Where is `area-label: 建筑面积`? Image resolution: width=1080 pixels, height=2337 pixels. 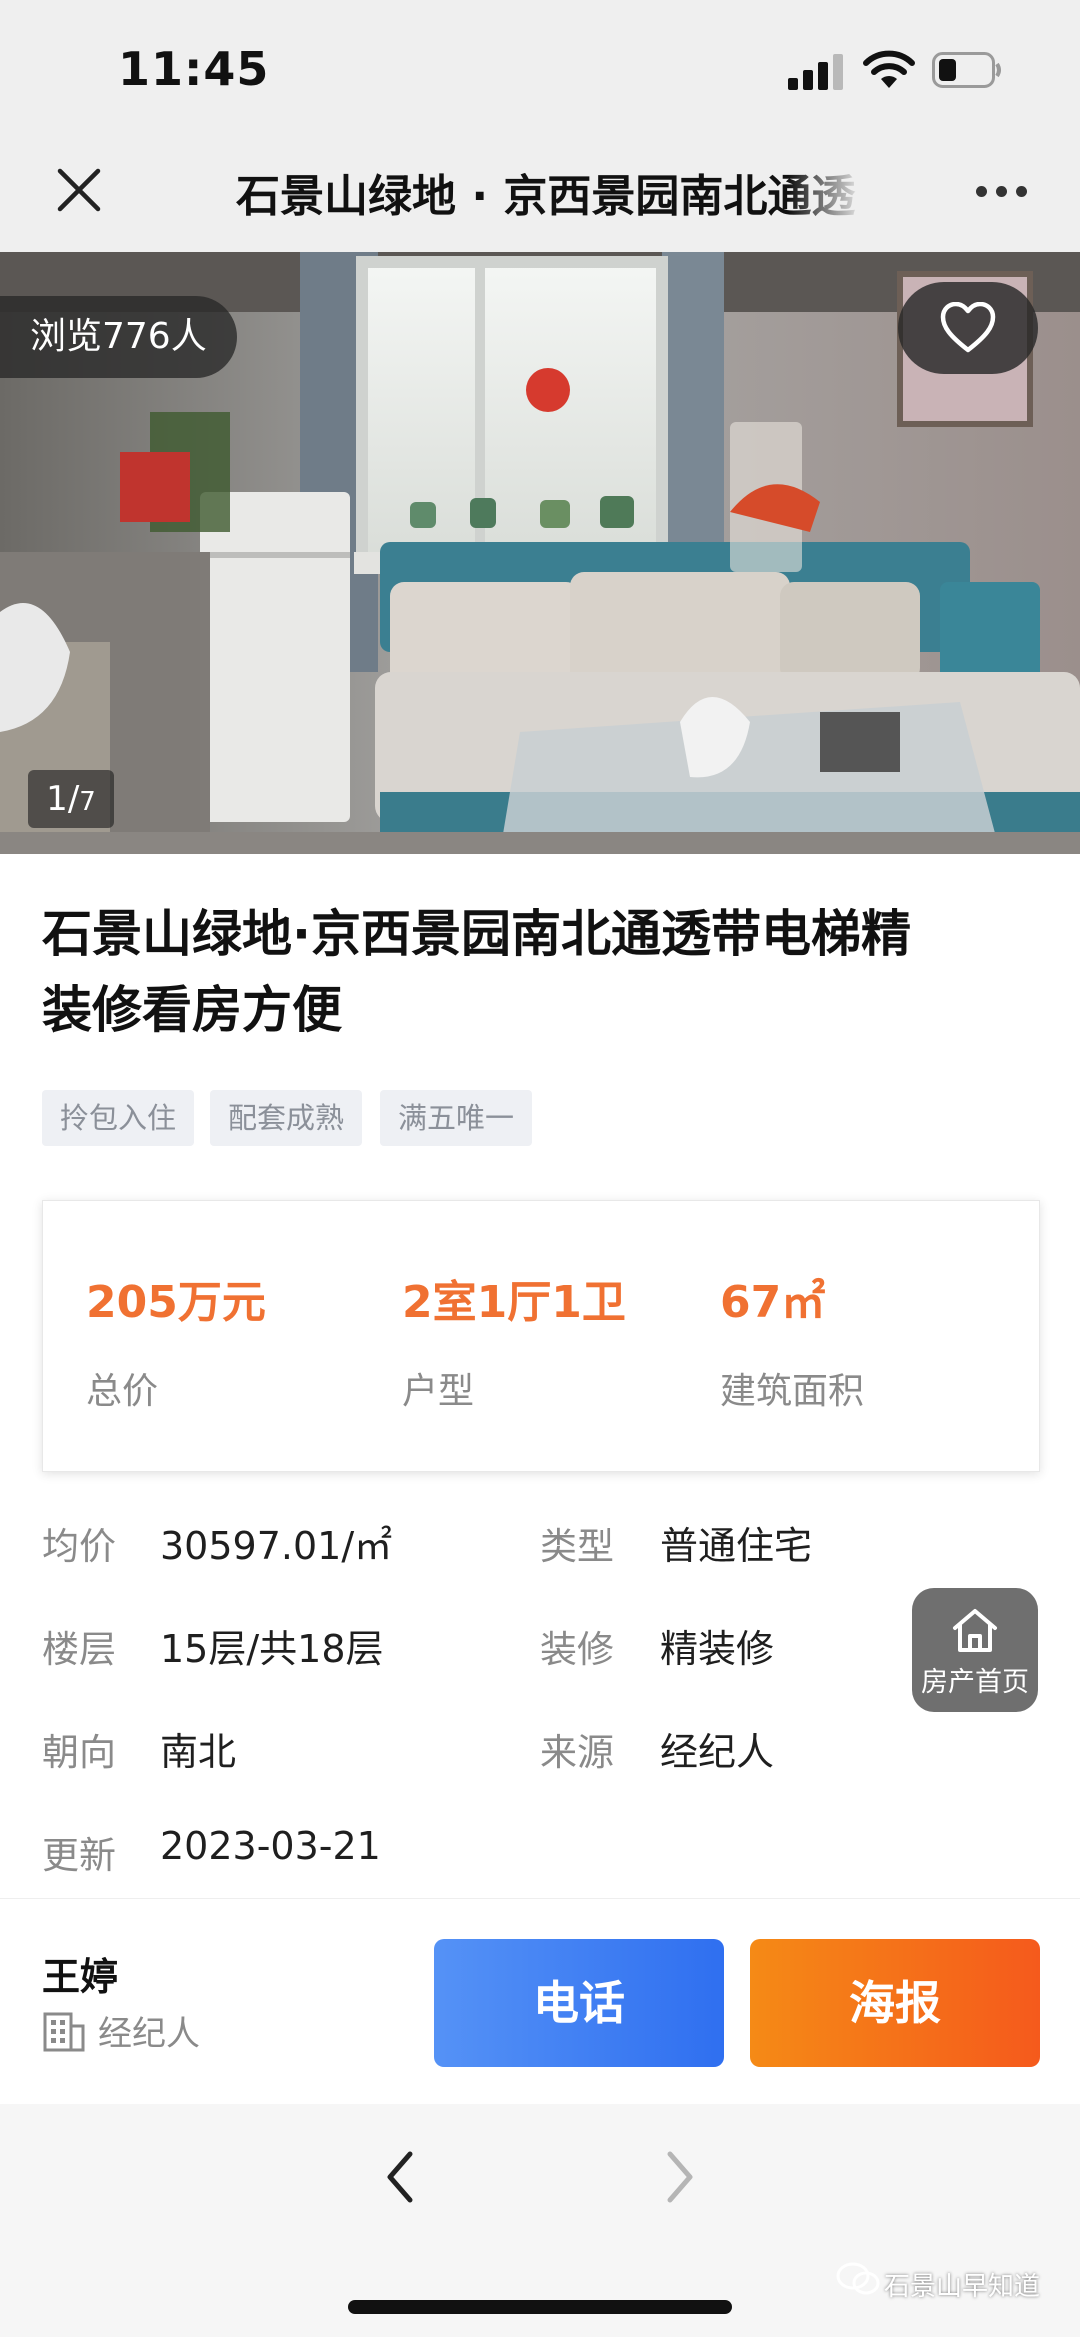
area-label: 建筑面积 is located at coordinates (792, 1391).